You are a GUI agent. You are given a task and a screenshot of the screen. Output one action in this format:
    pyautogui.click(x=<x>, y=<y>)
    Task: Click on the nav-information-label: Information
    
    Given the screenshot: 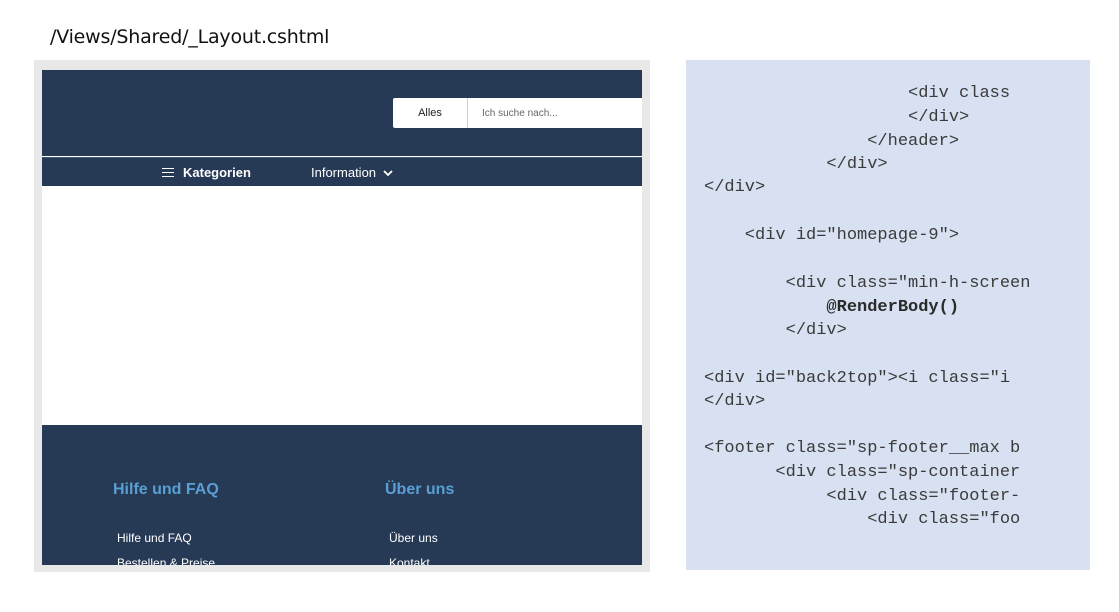 What is the action you would take?
    pyautogui.click(x=344, y=172)
    